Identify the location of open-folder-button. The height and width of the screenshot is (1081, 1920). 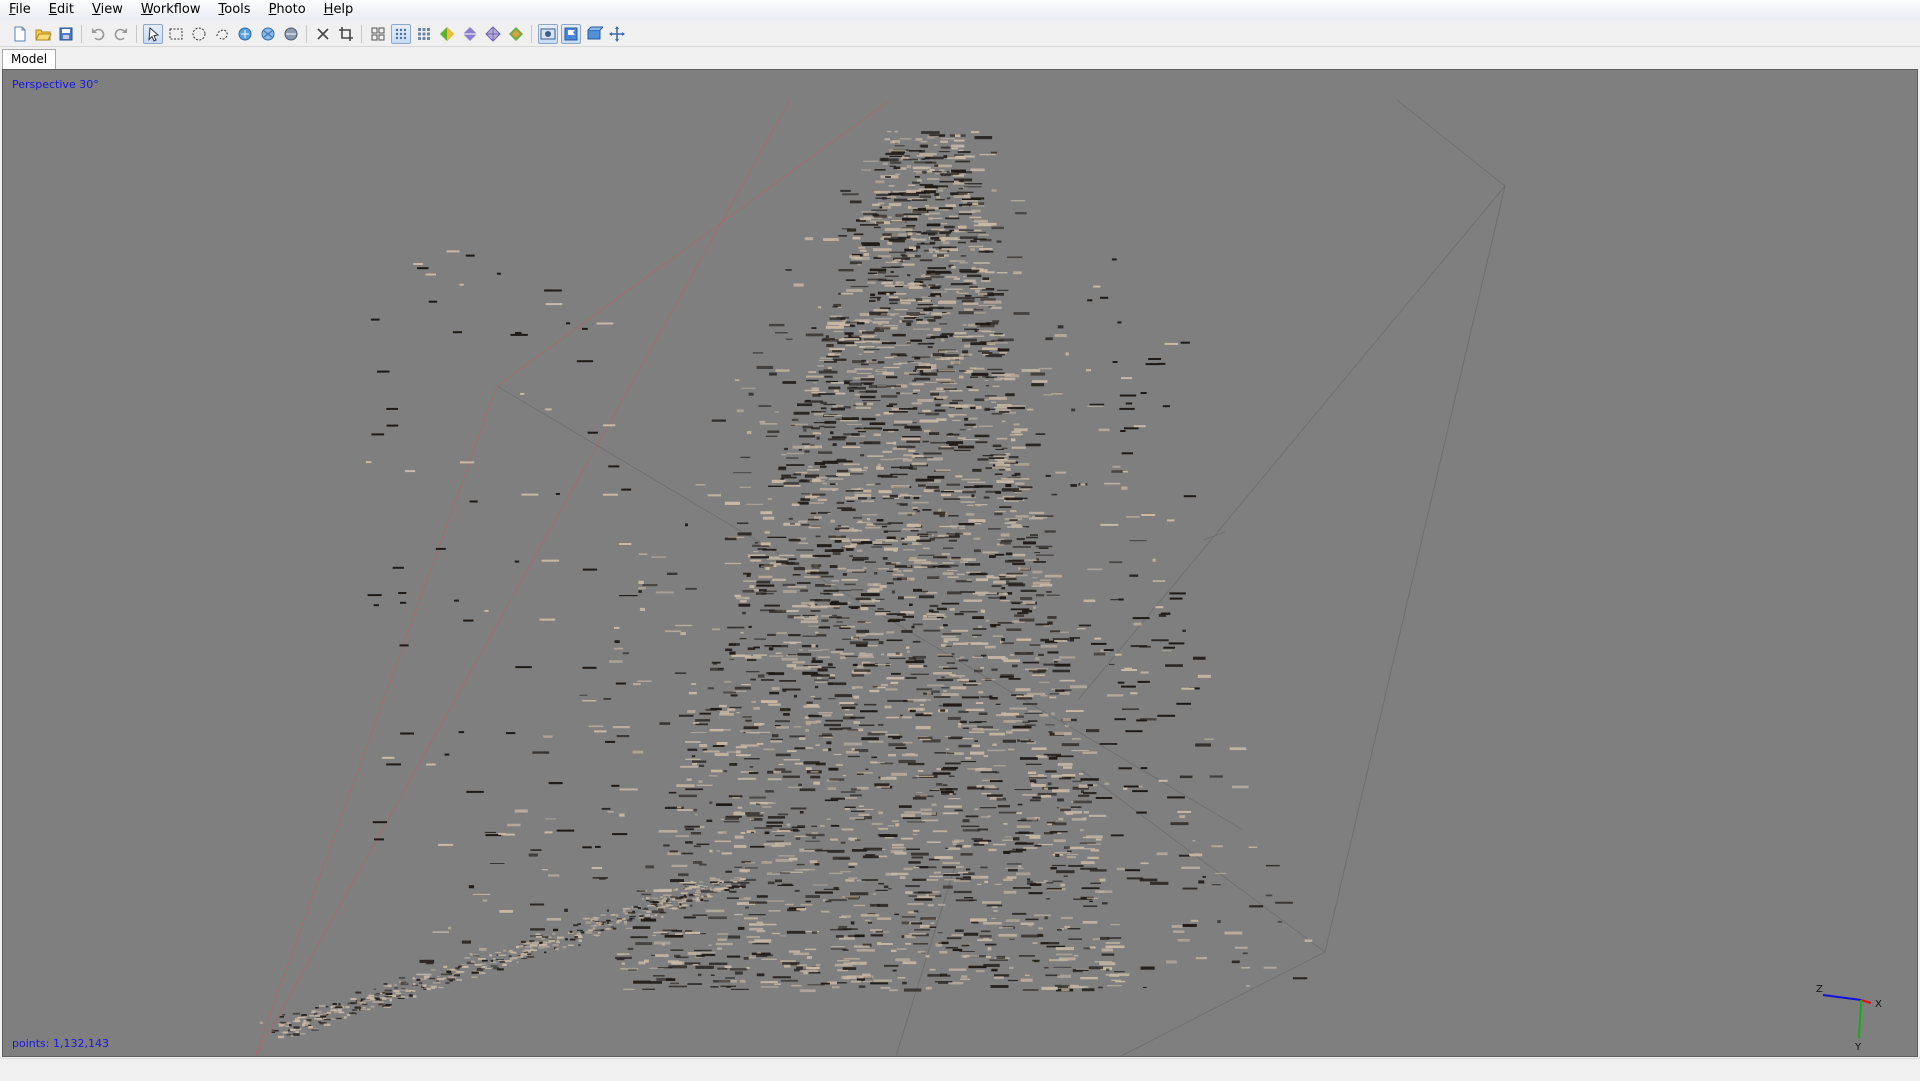
(43, 34).